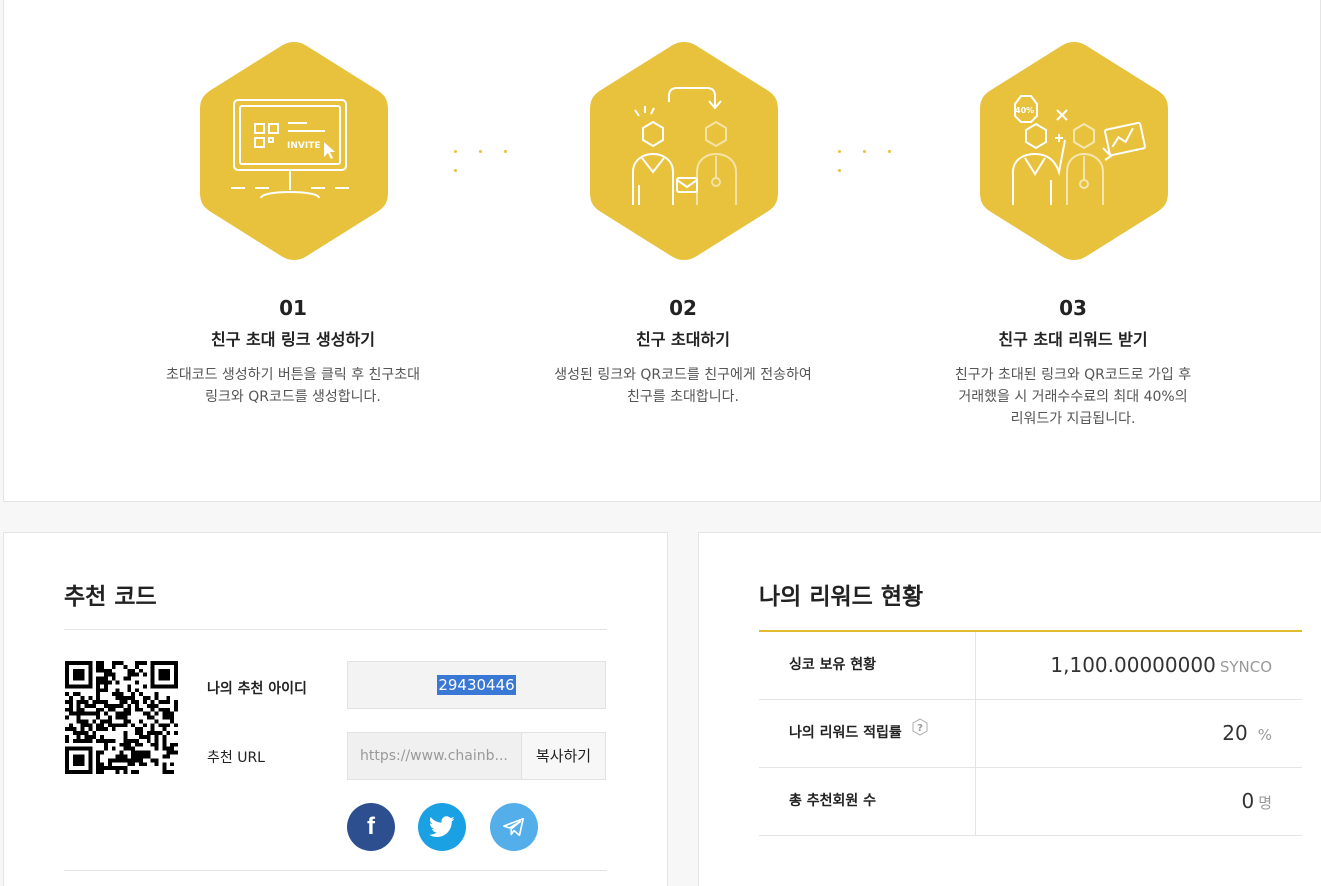 The width and height of the screenshot is (1321, 886). Describe the element at coordinates (1073, 339) in the screenshot. I see `step-3-title: 친구 초대 리워드 받기` at that location.